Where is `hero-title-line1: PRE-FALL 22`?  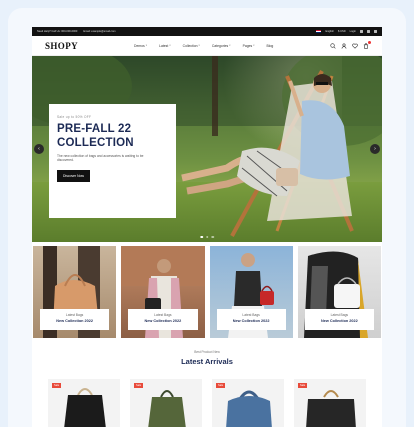
hero-title-line1: PRE-FALL 22 is located at coordinates (94, 129).